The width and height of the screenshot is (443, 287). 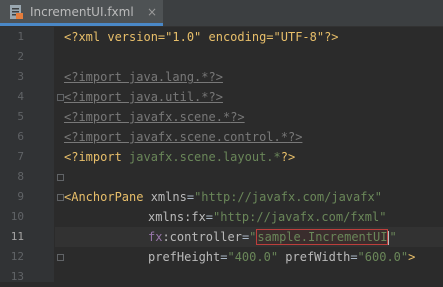 What do you see at coordinates (300, 217) in the screenshot?
I see `attr-value: "http://javafx.com/fxml"` at bounding box center [300, 217].